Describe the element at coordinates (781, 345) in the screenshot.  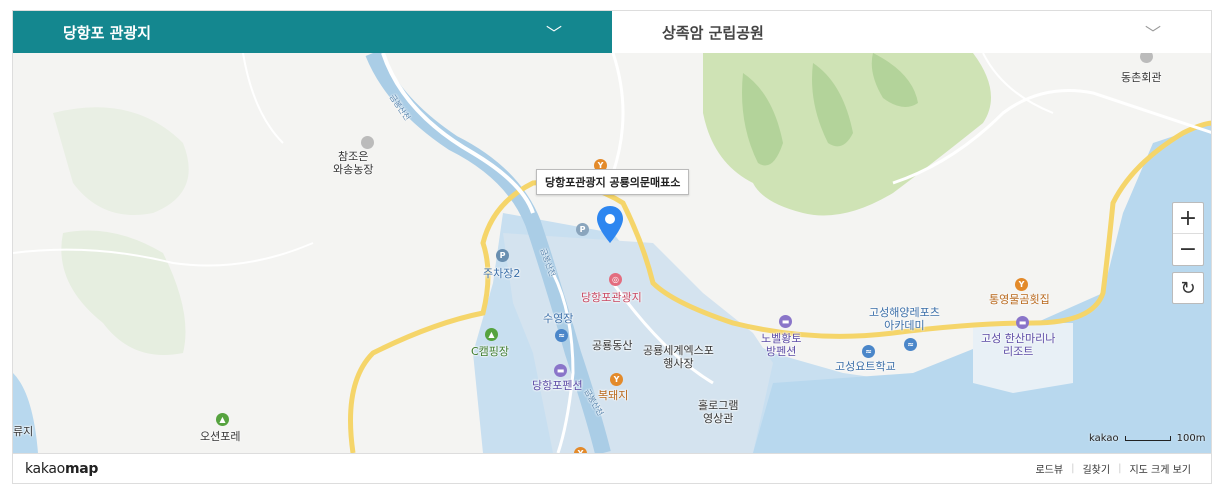
I see `place-label: 노벨황토 방펜션` at that location.